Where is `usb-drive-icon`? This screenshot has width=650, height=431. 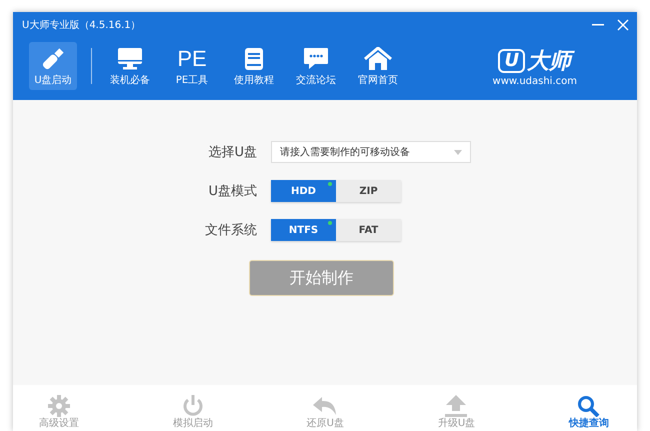 usb-drive-icon is located at coordinates (53, 59).